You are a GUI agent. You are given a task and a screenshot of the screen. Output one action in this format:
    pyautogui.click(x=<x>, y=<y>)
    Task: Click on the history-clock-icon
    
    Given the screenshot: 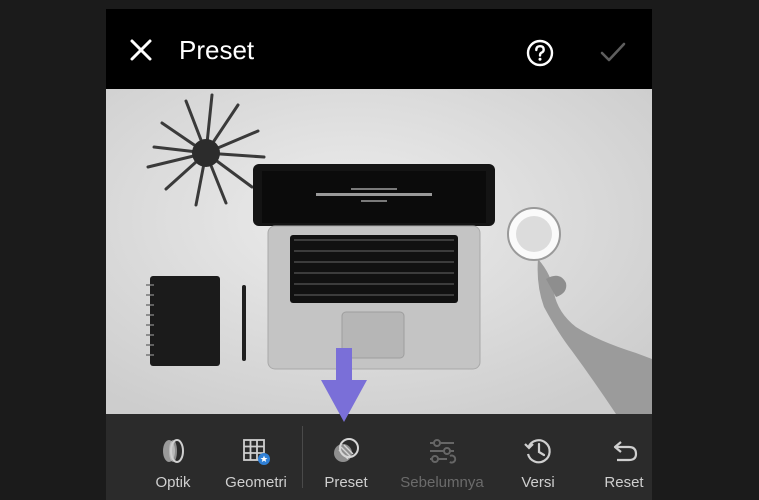 What is the action you would take?
    pyautogui.click(x=537, y=451)
    